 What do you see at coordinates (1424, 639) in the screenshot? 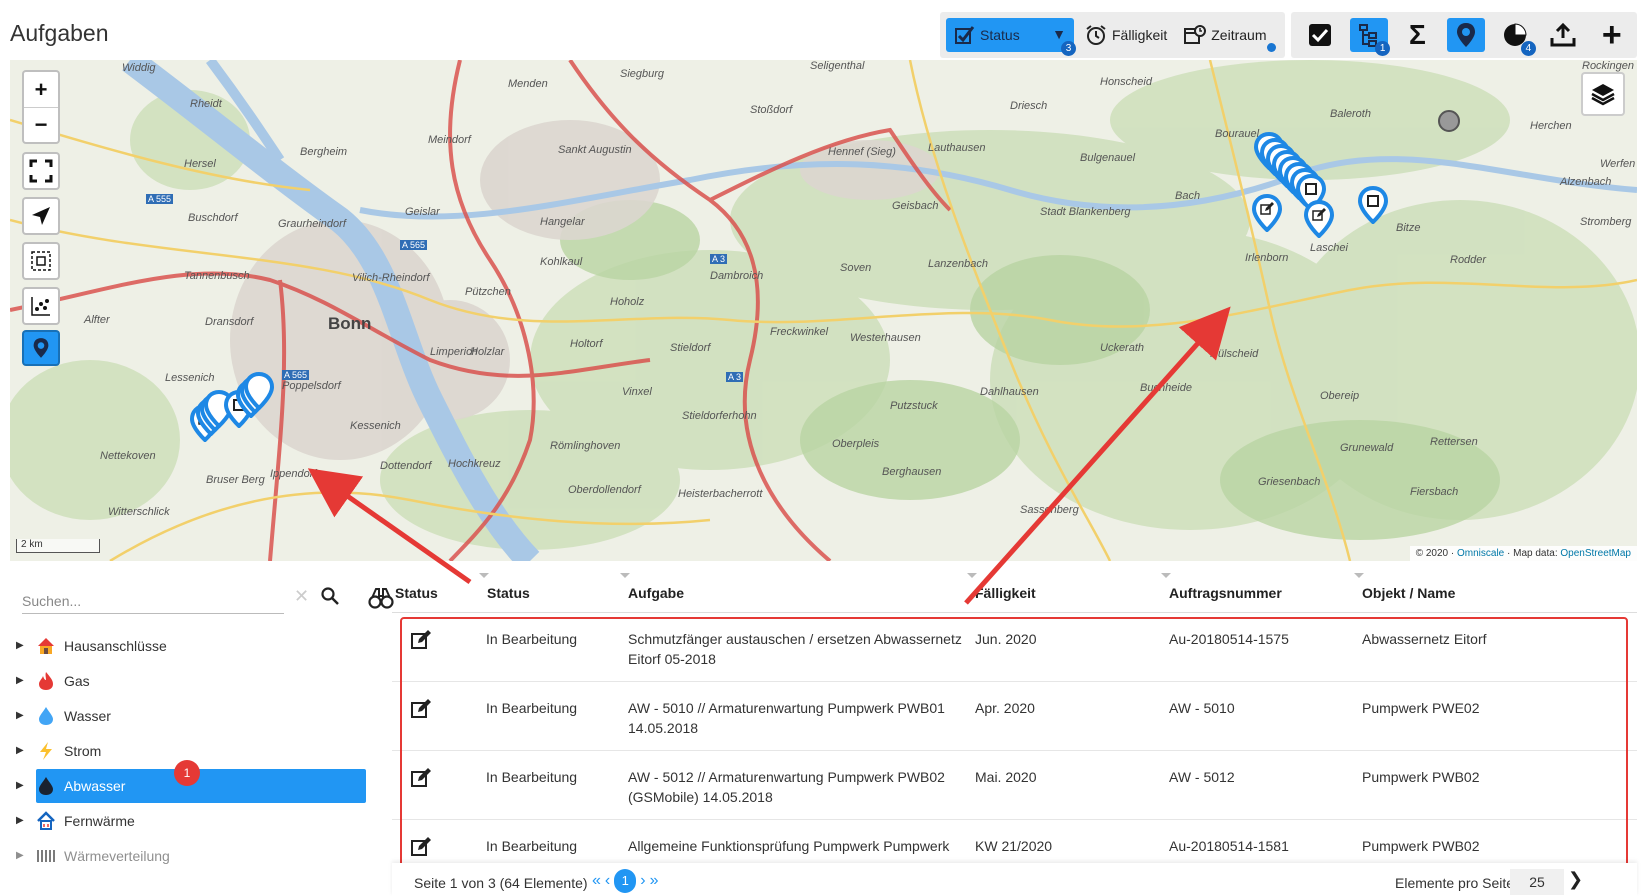
I see `cell-objekt: Abwassernetz Eitorf` at bounding box center [1424, 639].